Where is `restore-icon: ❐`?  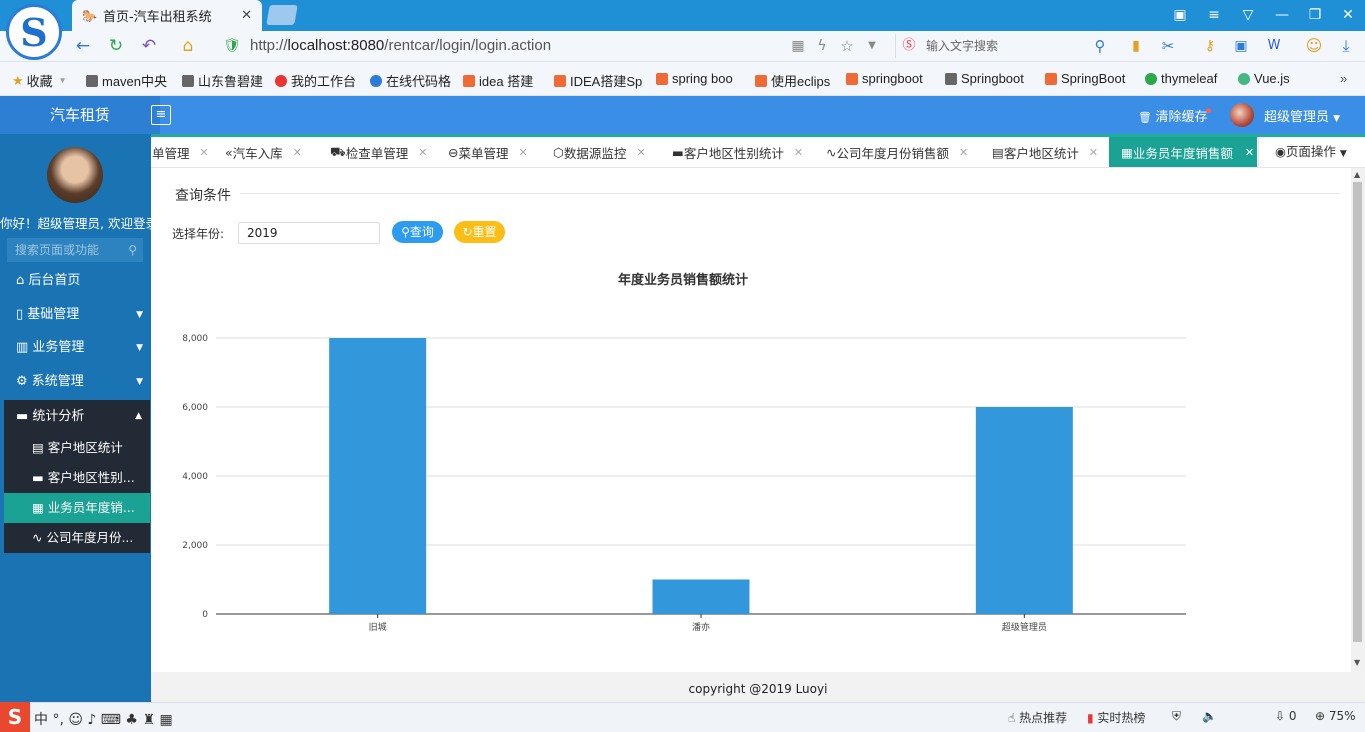 restore-icon: ❐ is located at coordinates (1315, 15).